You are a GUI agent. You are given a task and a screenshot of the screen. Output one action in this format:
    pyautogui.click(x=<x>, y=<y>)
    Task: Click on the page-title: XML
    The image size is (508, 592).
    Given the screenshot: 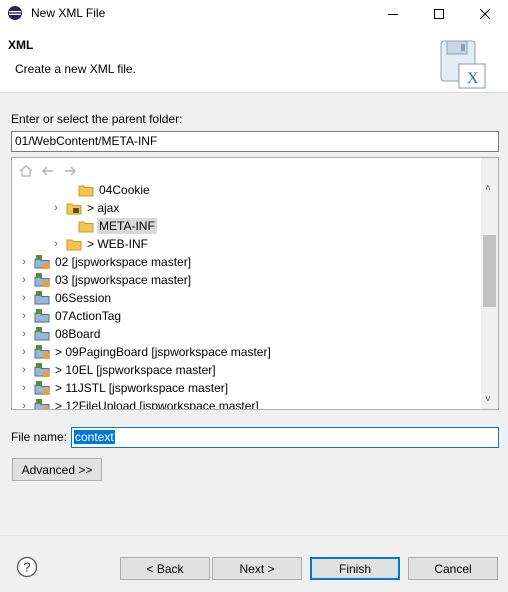 What is the action you would take?
    pyautogui.click(x=21, y=45)
    